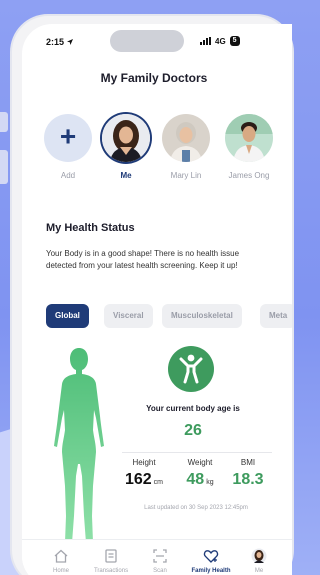 This screenshot has width=320, height=575. What do you see at coordinates (210, 482) in the screenshot?
I see `weight-unit: kg` at bounding box center [210, 482].